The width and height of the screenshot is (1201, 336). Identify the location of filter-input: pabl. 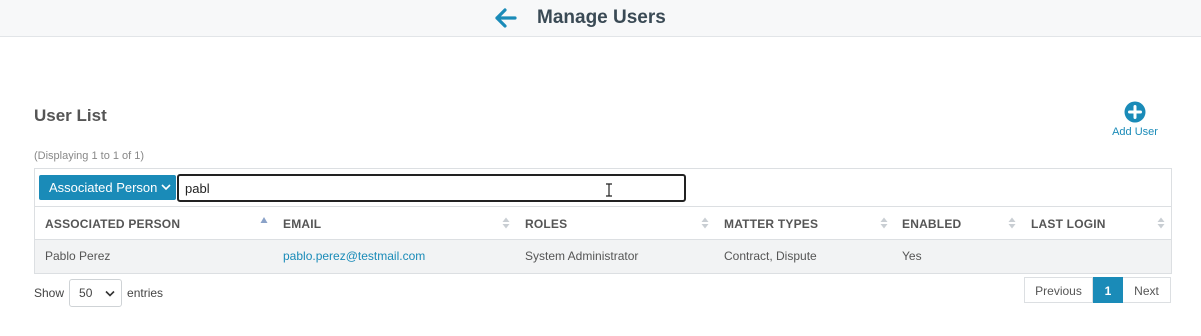
(431, 188).